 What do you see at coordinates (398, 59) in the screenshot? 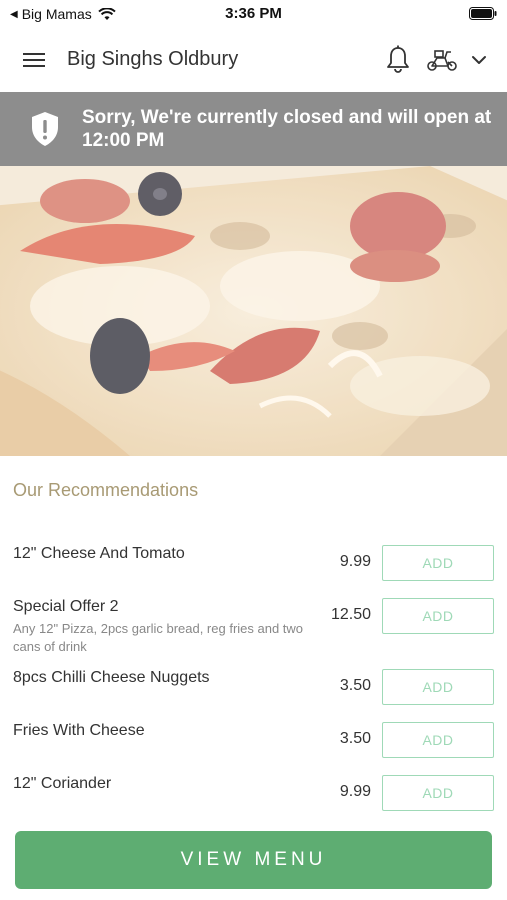
I see `bell-icon` at bounding box center [398, 59].